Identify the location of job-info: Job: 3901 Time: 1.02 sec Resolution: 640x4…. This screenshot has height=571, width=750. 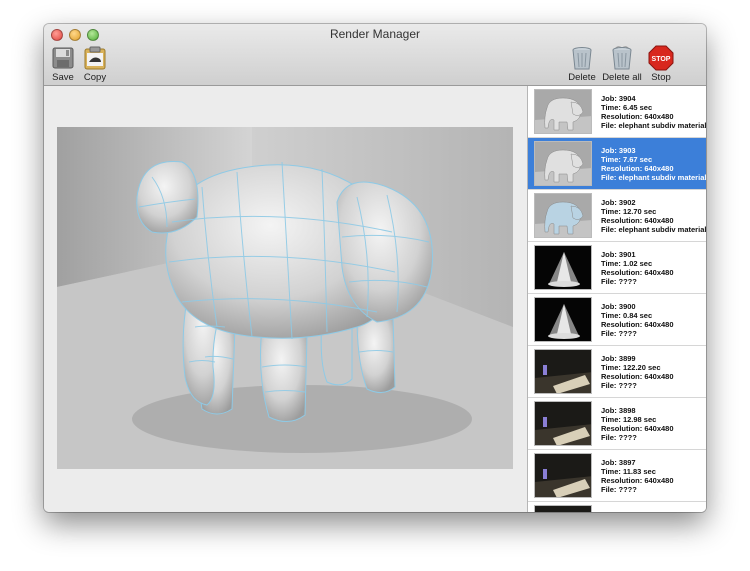
(637, 268).